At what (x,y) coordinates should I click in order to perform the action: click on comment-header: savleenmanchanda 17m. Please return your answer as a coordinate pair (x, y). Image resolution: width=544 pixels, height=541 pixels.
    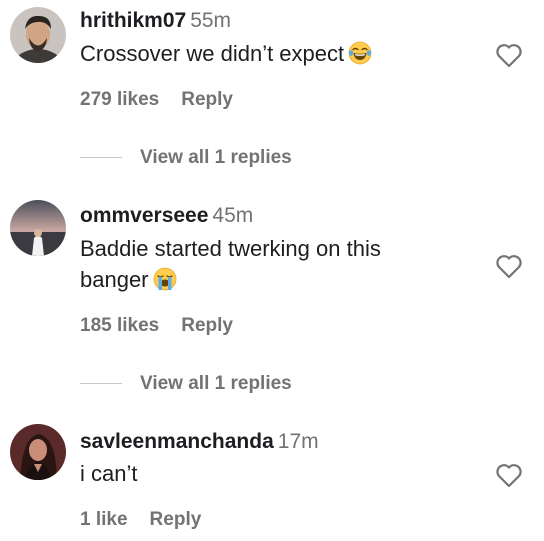
    Looking at the image, I should click on (199, 442).